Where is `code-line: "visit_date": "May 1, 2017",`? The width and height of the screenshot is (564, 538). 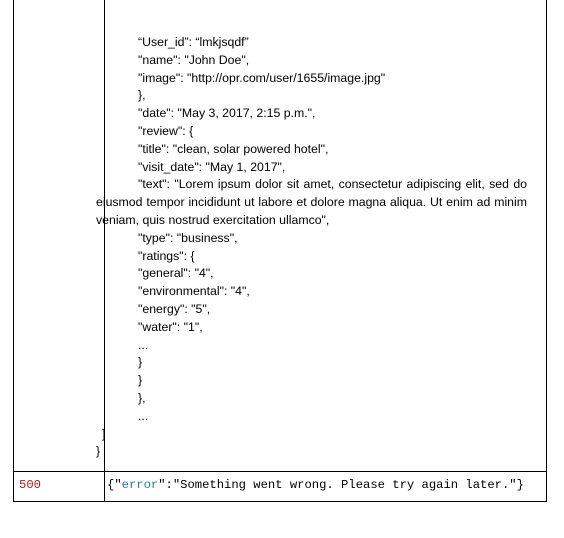
code-line: "visit_date": "May 1, 2017", is located at coordinates (212, 166).